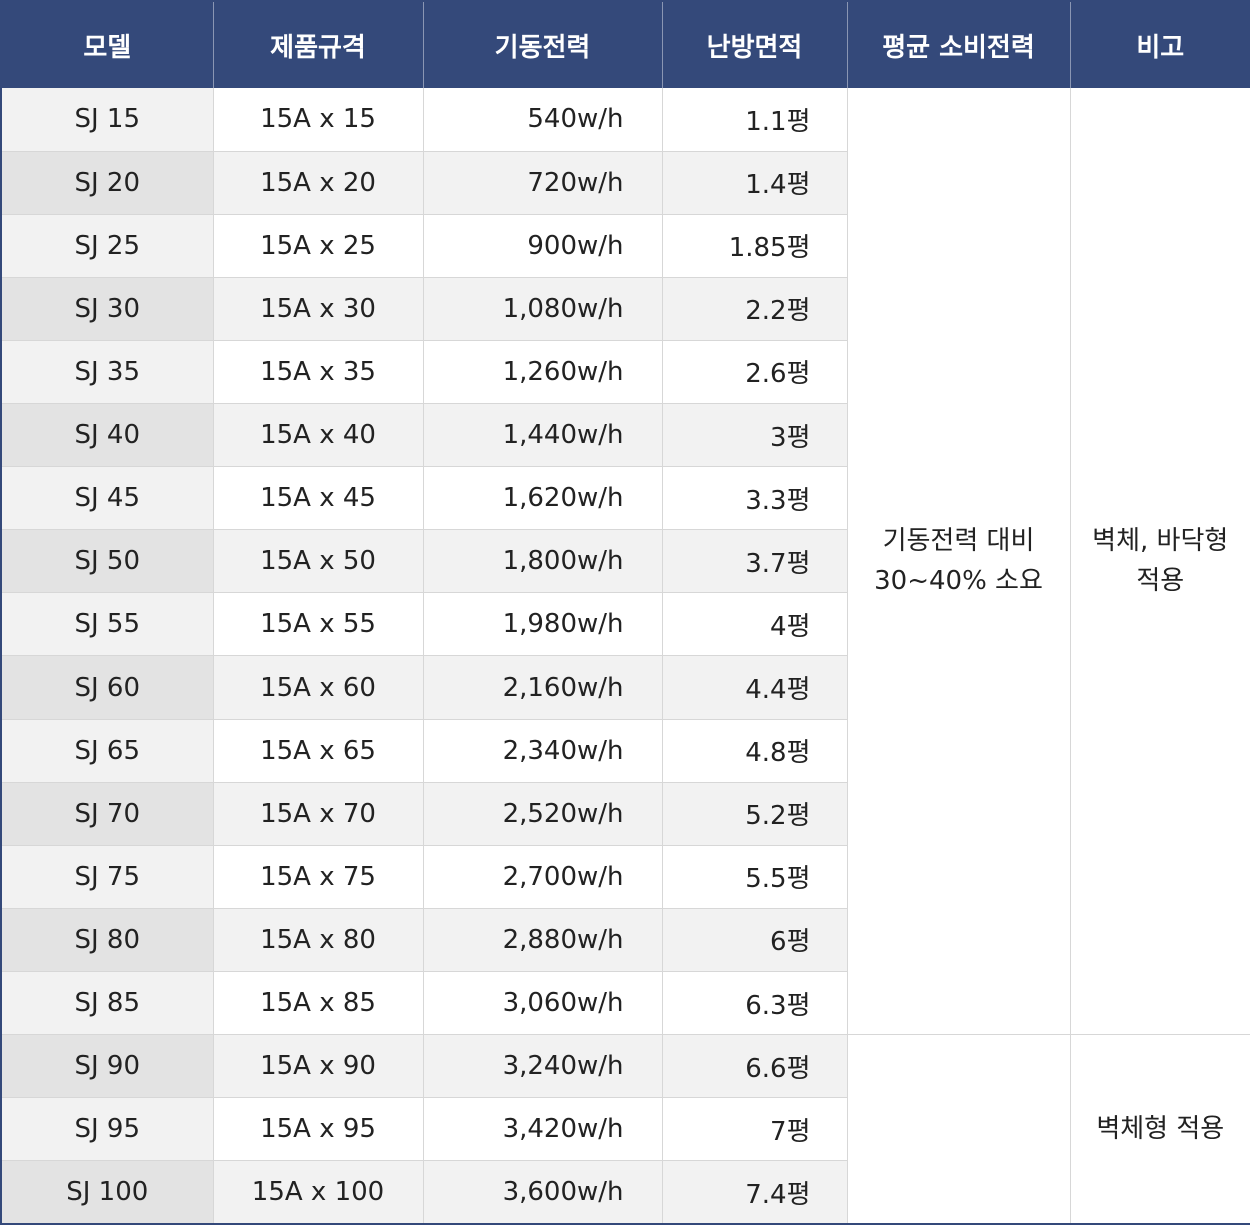  Describe the element at coordinates (318, 751) in the screenshot. I see `spec-cell: 15A x 65` at that location.